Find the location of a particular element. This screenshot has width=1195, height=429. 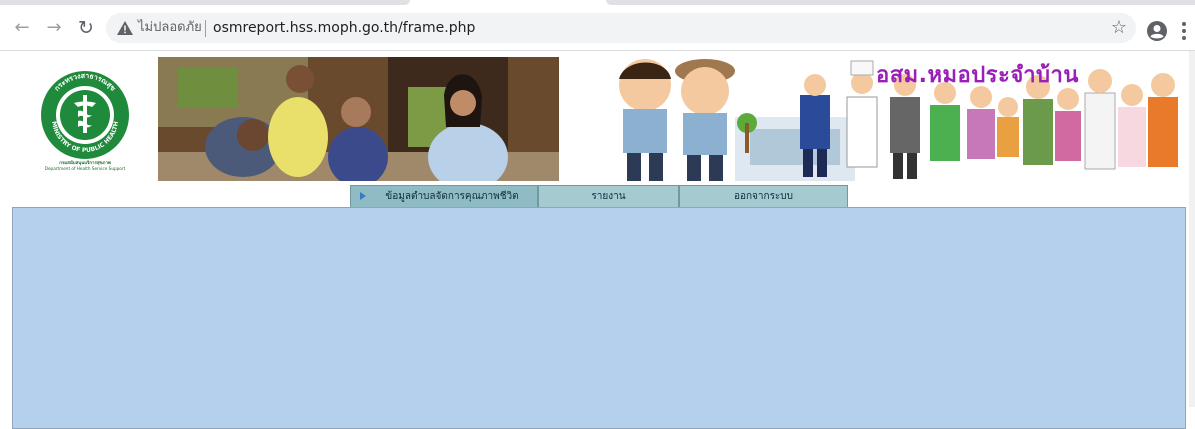

banner-title: อสม.หมอประจำบ้าน is located at coordinates (977, 75).